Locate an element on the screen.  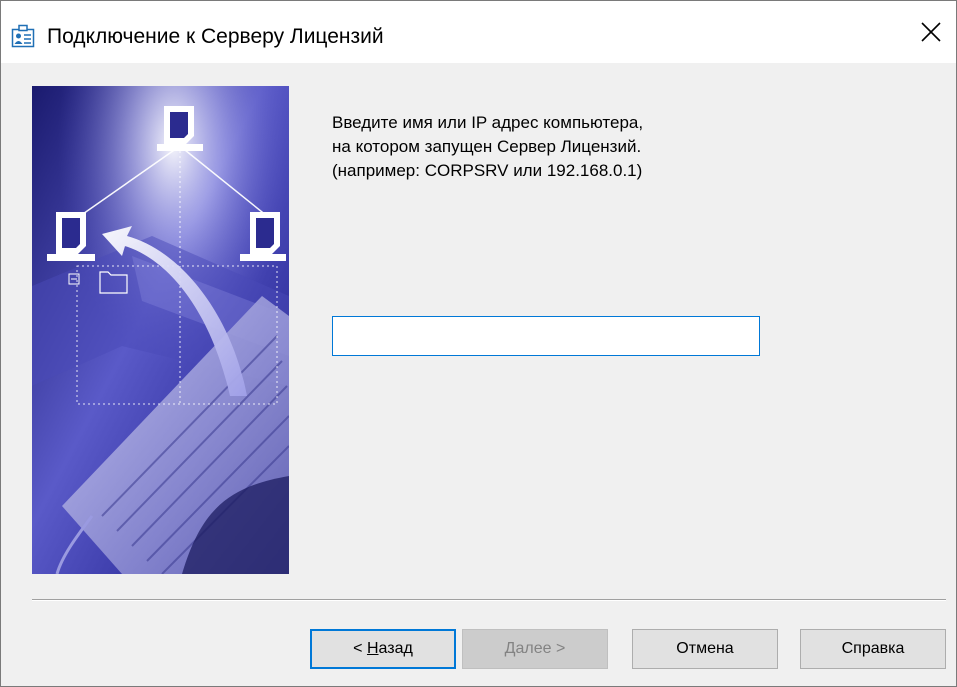
back-button-prefix: < is located at coordinates (360, 648).